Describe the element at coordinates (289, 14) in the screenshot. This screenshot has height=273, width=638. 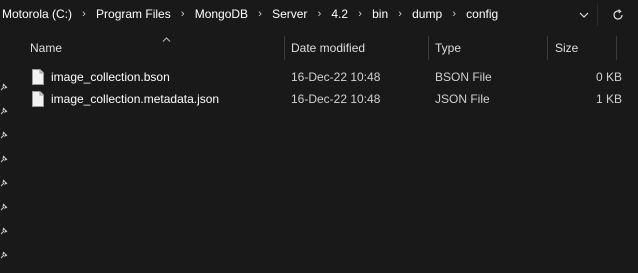
I see `breadcrumb-server: Server` at that location.